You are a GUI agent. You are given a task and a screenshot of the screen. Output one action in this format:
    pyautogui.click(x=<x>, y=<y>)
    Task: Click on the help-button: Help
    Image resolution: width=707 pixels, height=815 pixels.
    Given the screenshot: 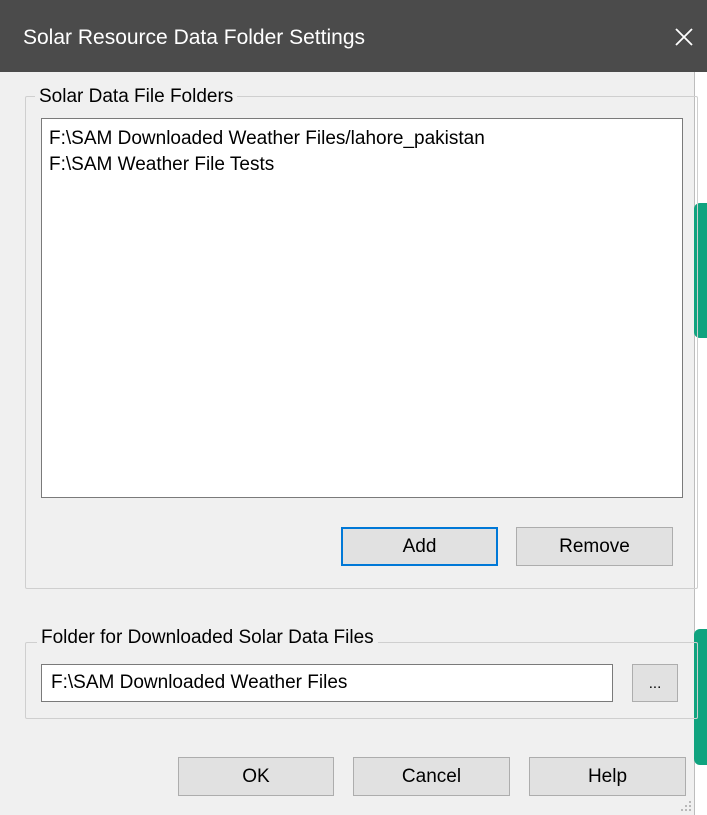 What is the action you would take?
    pyautogui.click(x=607, y=776)
    